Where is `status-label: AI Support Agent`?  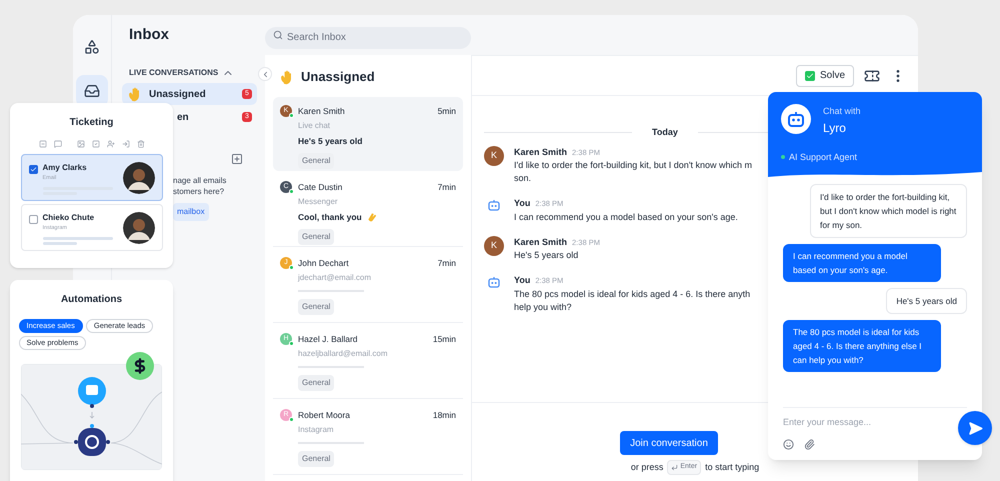
status-label: AI Support Agent is located at coordinates (823, 157).